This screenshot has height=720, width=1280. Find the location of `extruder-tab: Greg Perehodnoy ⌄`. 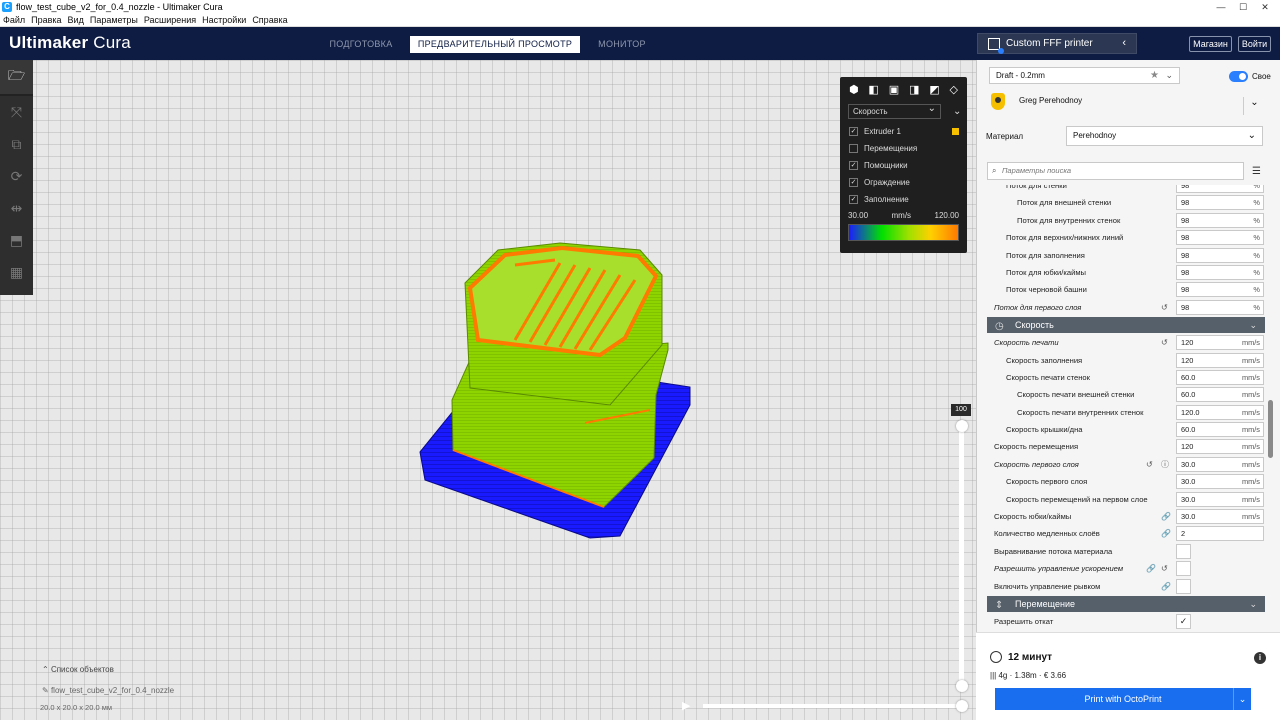

extruder-tab: Greg Perehodnoy ⌄ is located at coordinates (1127, 104).